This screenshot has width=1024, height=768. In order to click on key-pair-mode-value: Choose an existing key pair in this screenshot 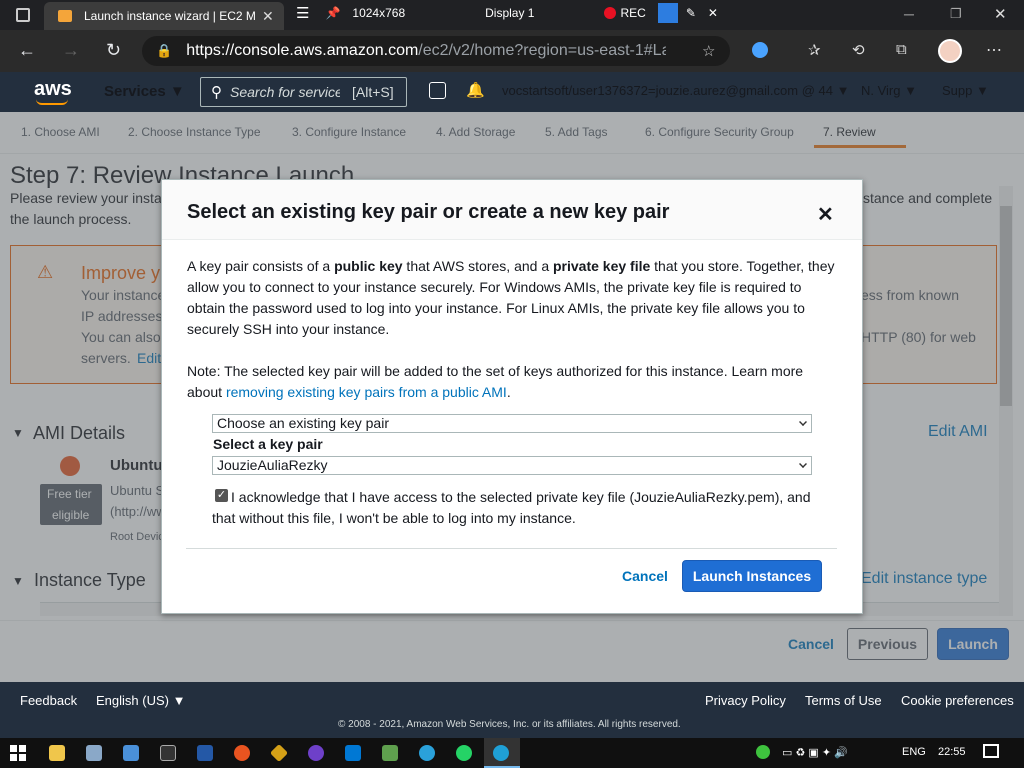, I will do `click(303, 423)`.